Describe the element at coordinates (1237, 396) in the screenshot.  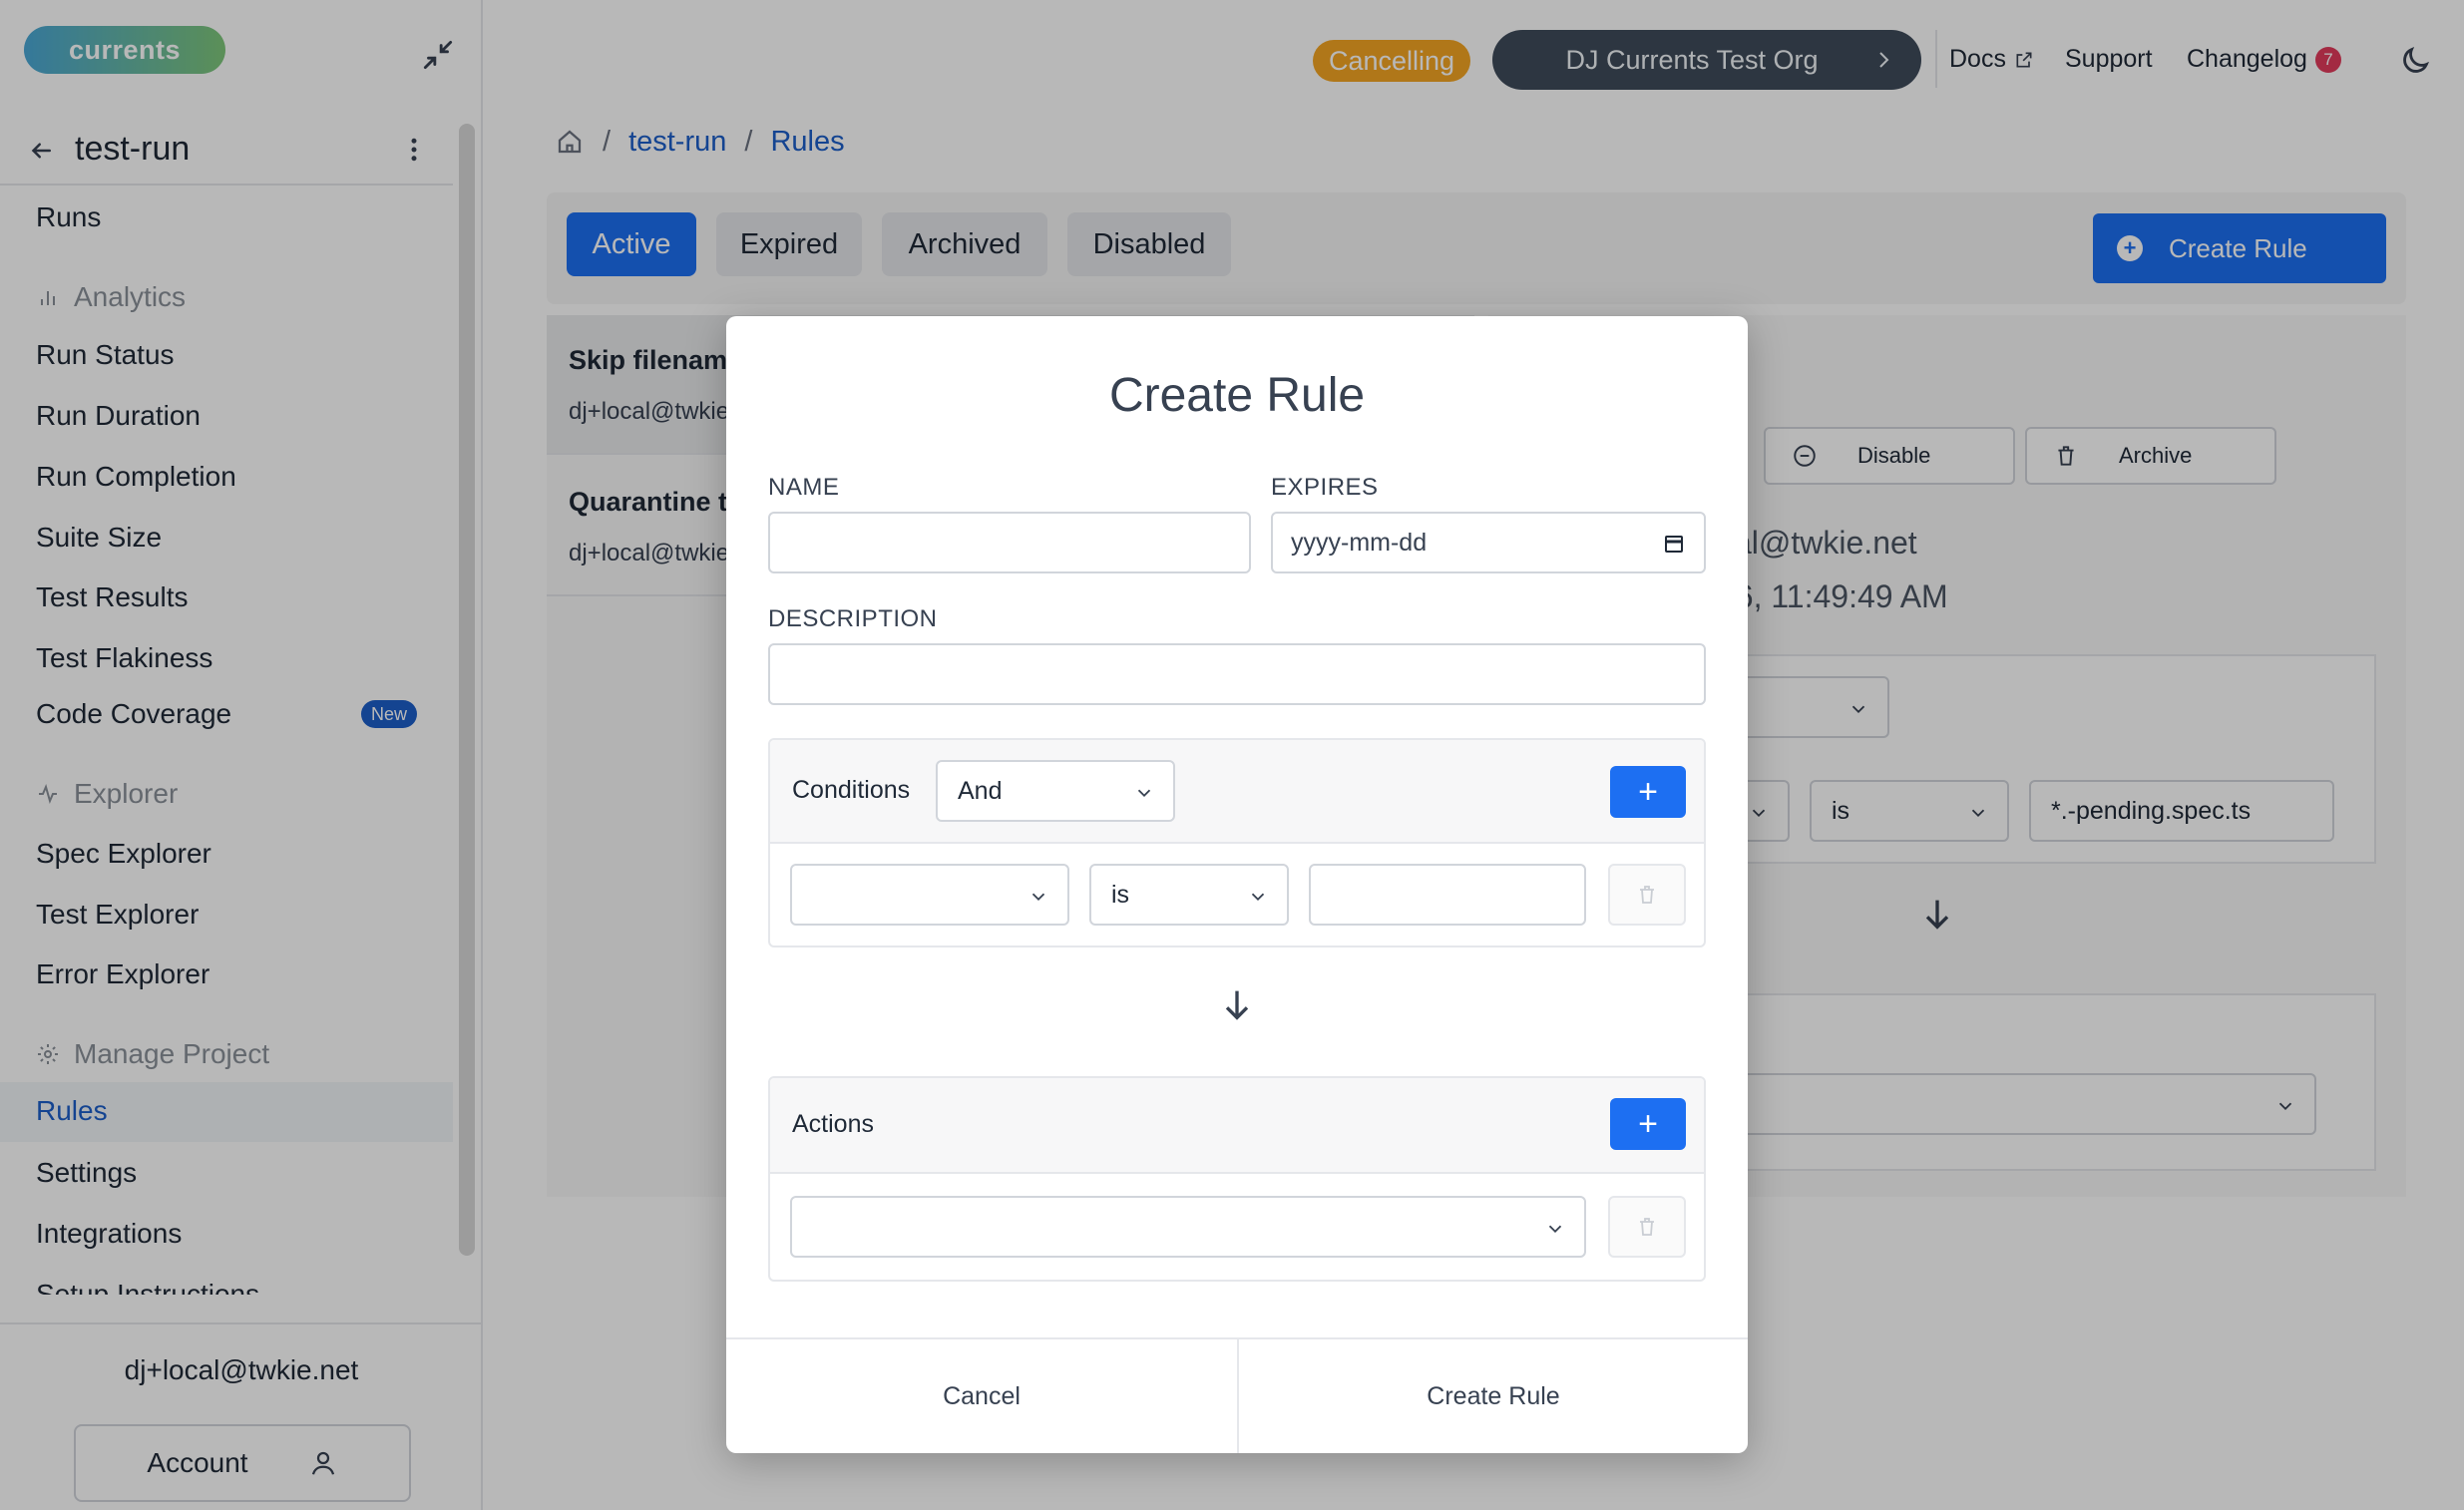
I see `modal-title: Create Rule` at that location.